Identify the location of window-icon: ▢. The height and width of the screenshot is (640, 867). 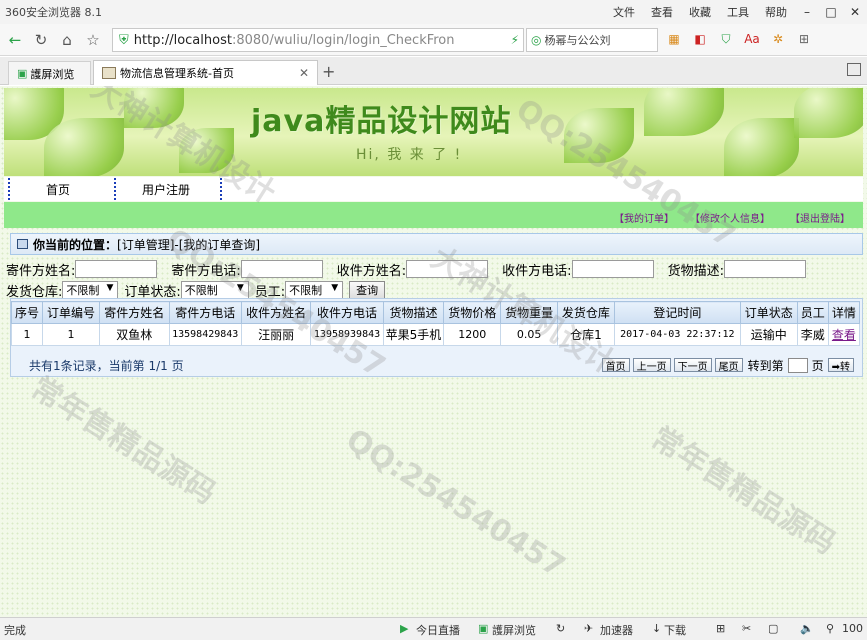
(773, 628).